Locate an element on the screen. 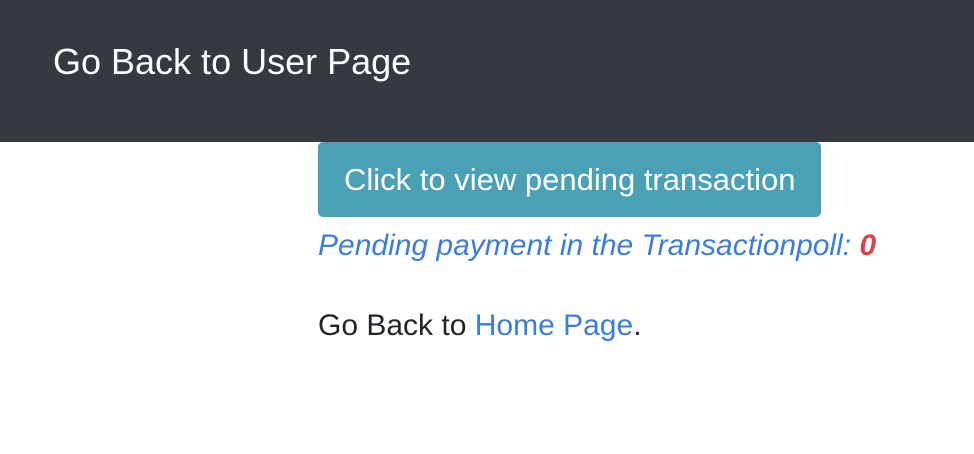 This screenshot has width=974, height=454. pending-payment-count: 0 is located at coordinates (868, 245).